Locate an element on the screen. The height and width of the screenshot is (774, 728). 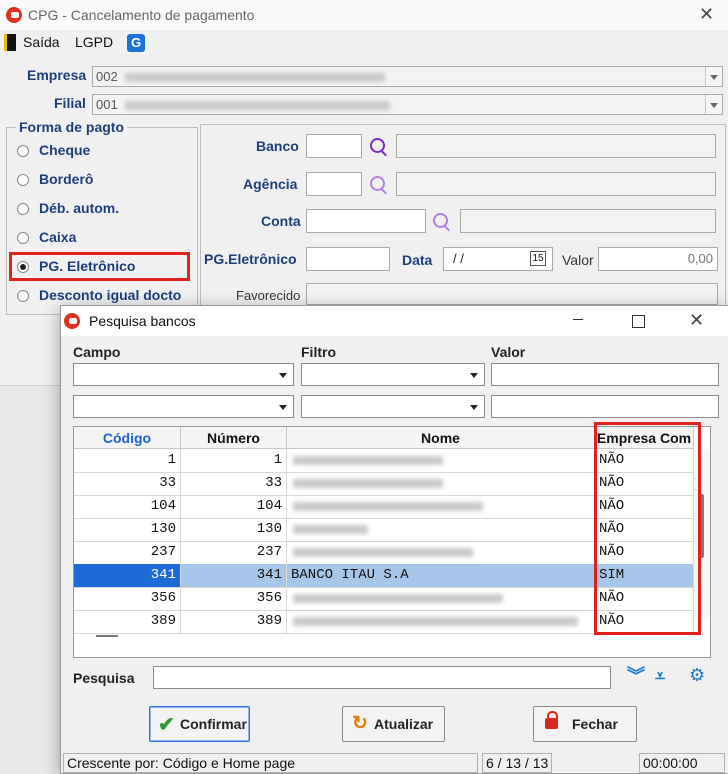
status-time: 00:00:00 is located at coordinates (682, 763).